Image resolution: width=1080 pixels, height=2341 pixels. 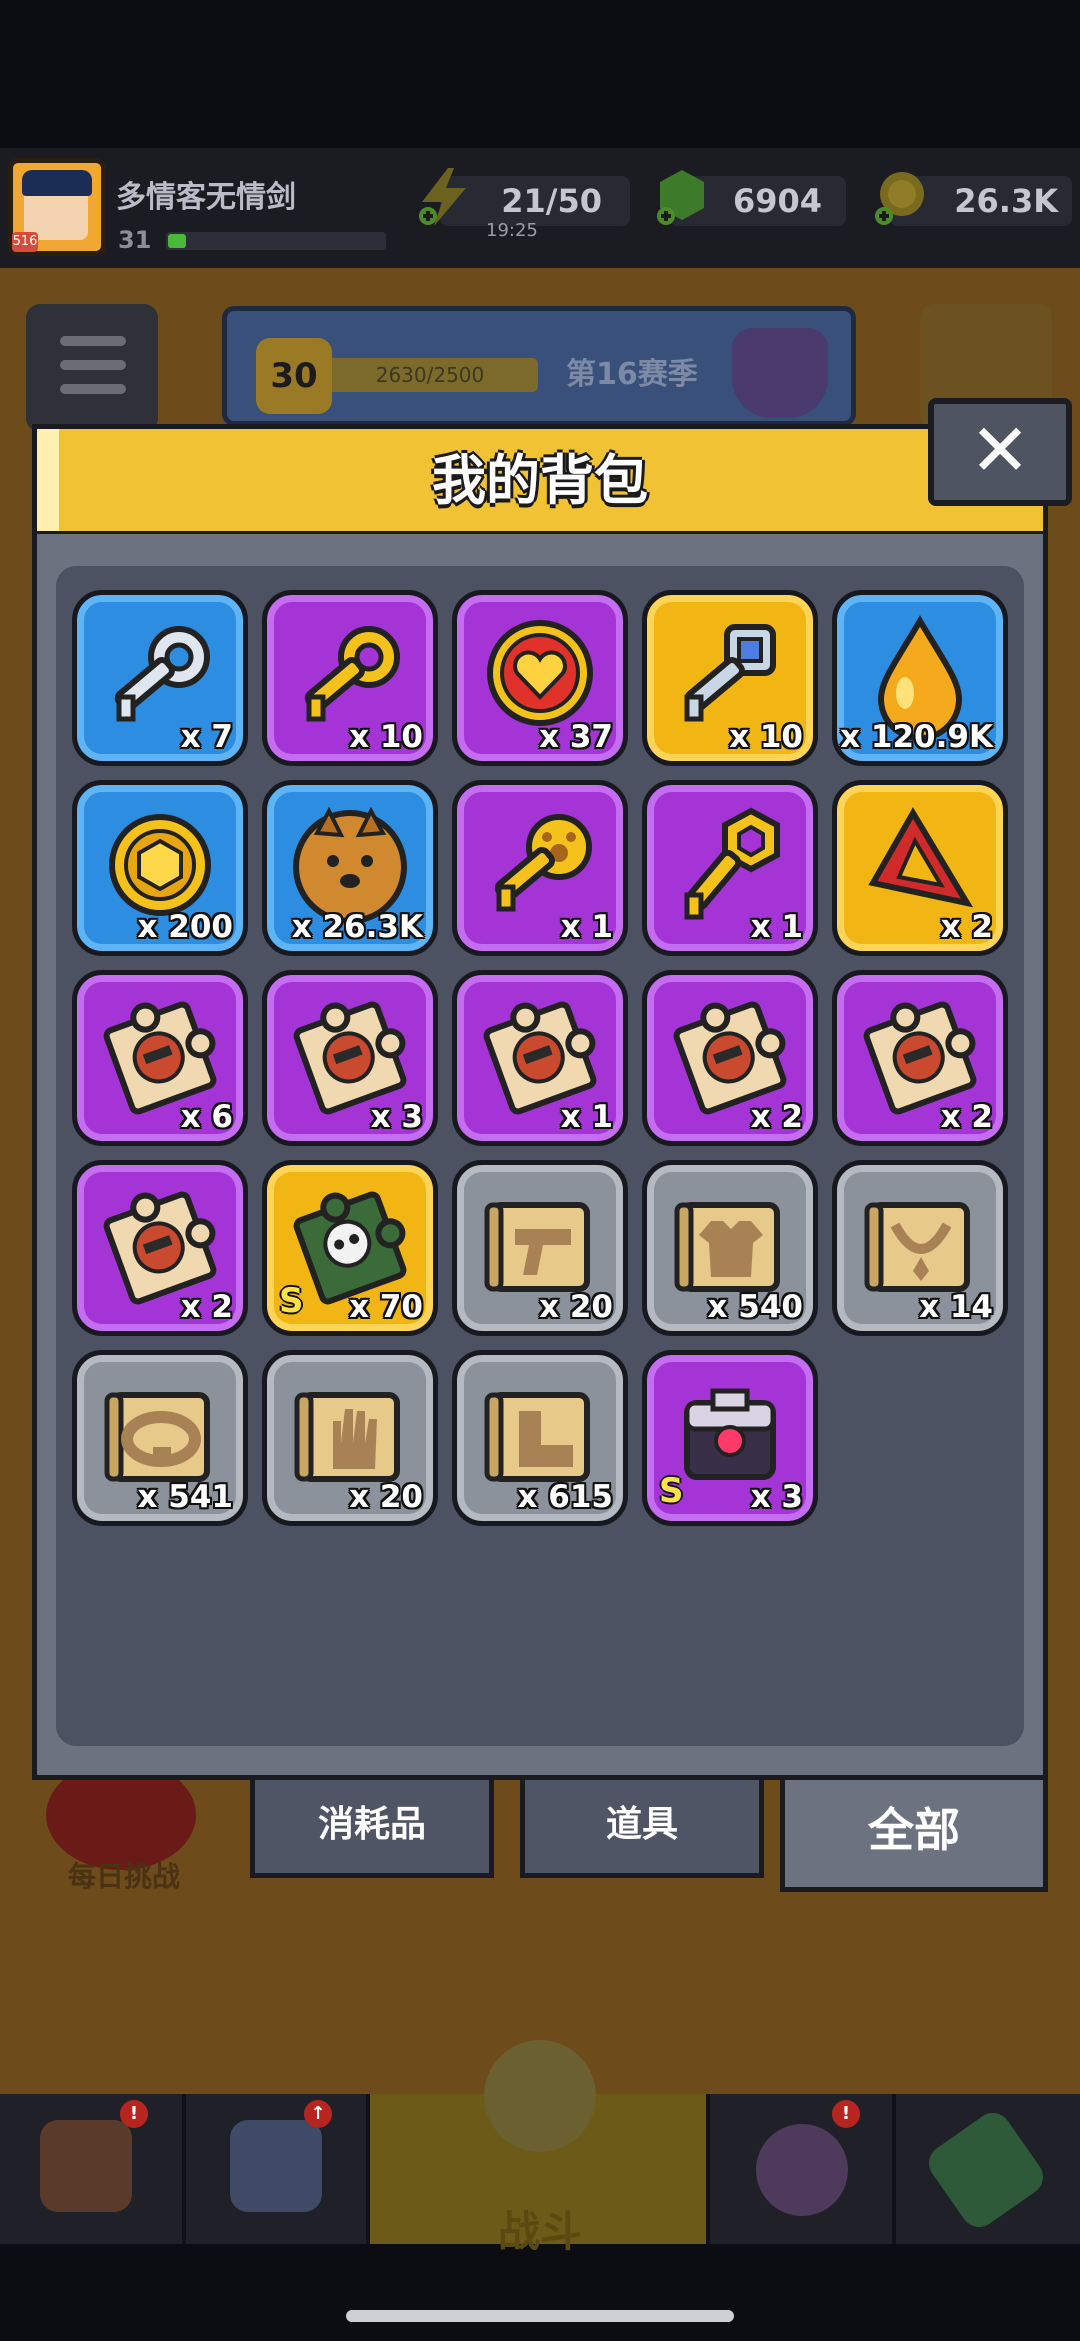 I want to click on inventory-item: x 540, so click(x=730, y=1248).